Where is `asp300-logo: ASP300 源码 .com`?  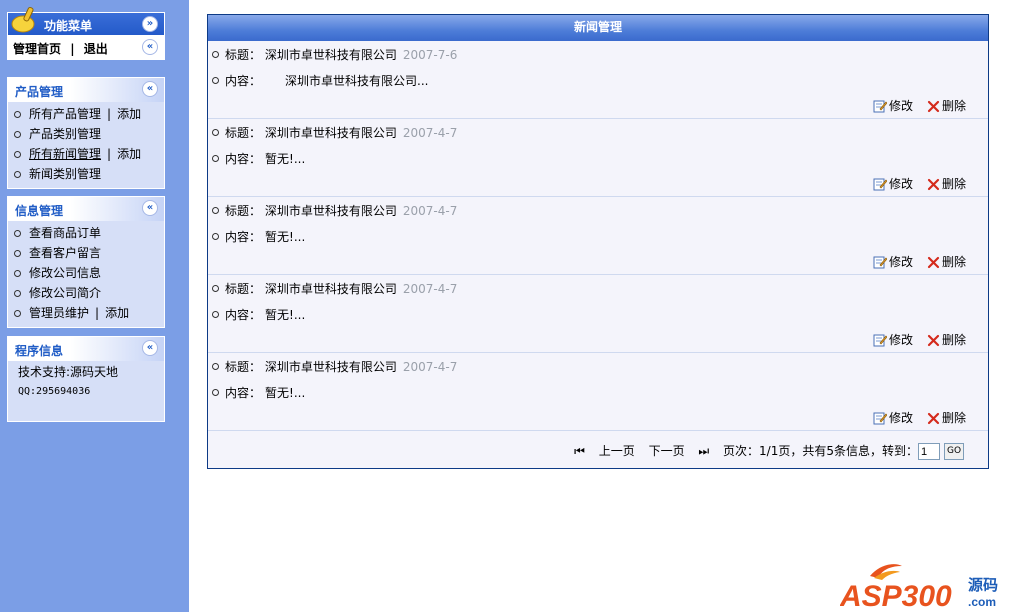
asp300-logo: ASP300 源码 .com is located at coordinates (919, 587).